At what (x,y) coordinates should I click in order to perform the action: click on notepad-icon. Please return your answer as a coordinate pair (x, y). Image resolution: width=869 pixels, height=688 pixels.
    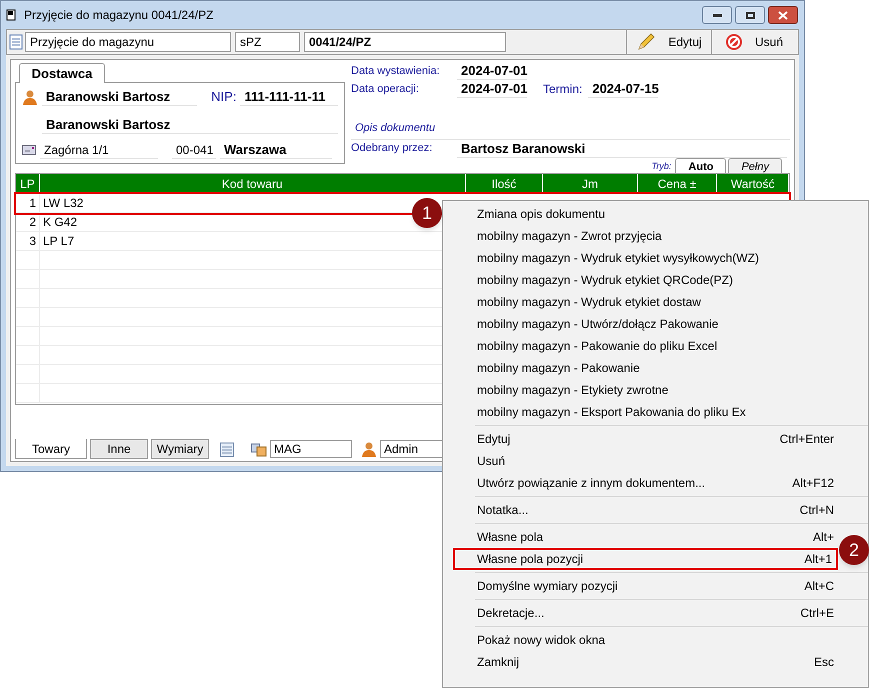
    Looking at the image, I should click on (227, 449).